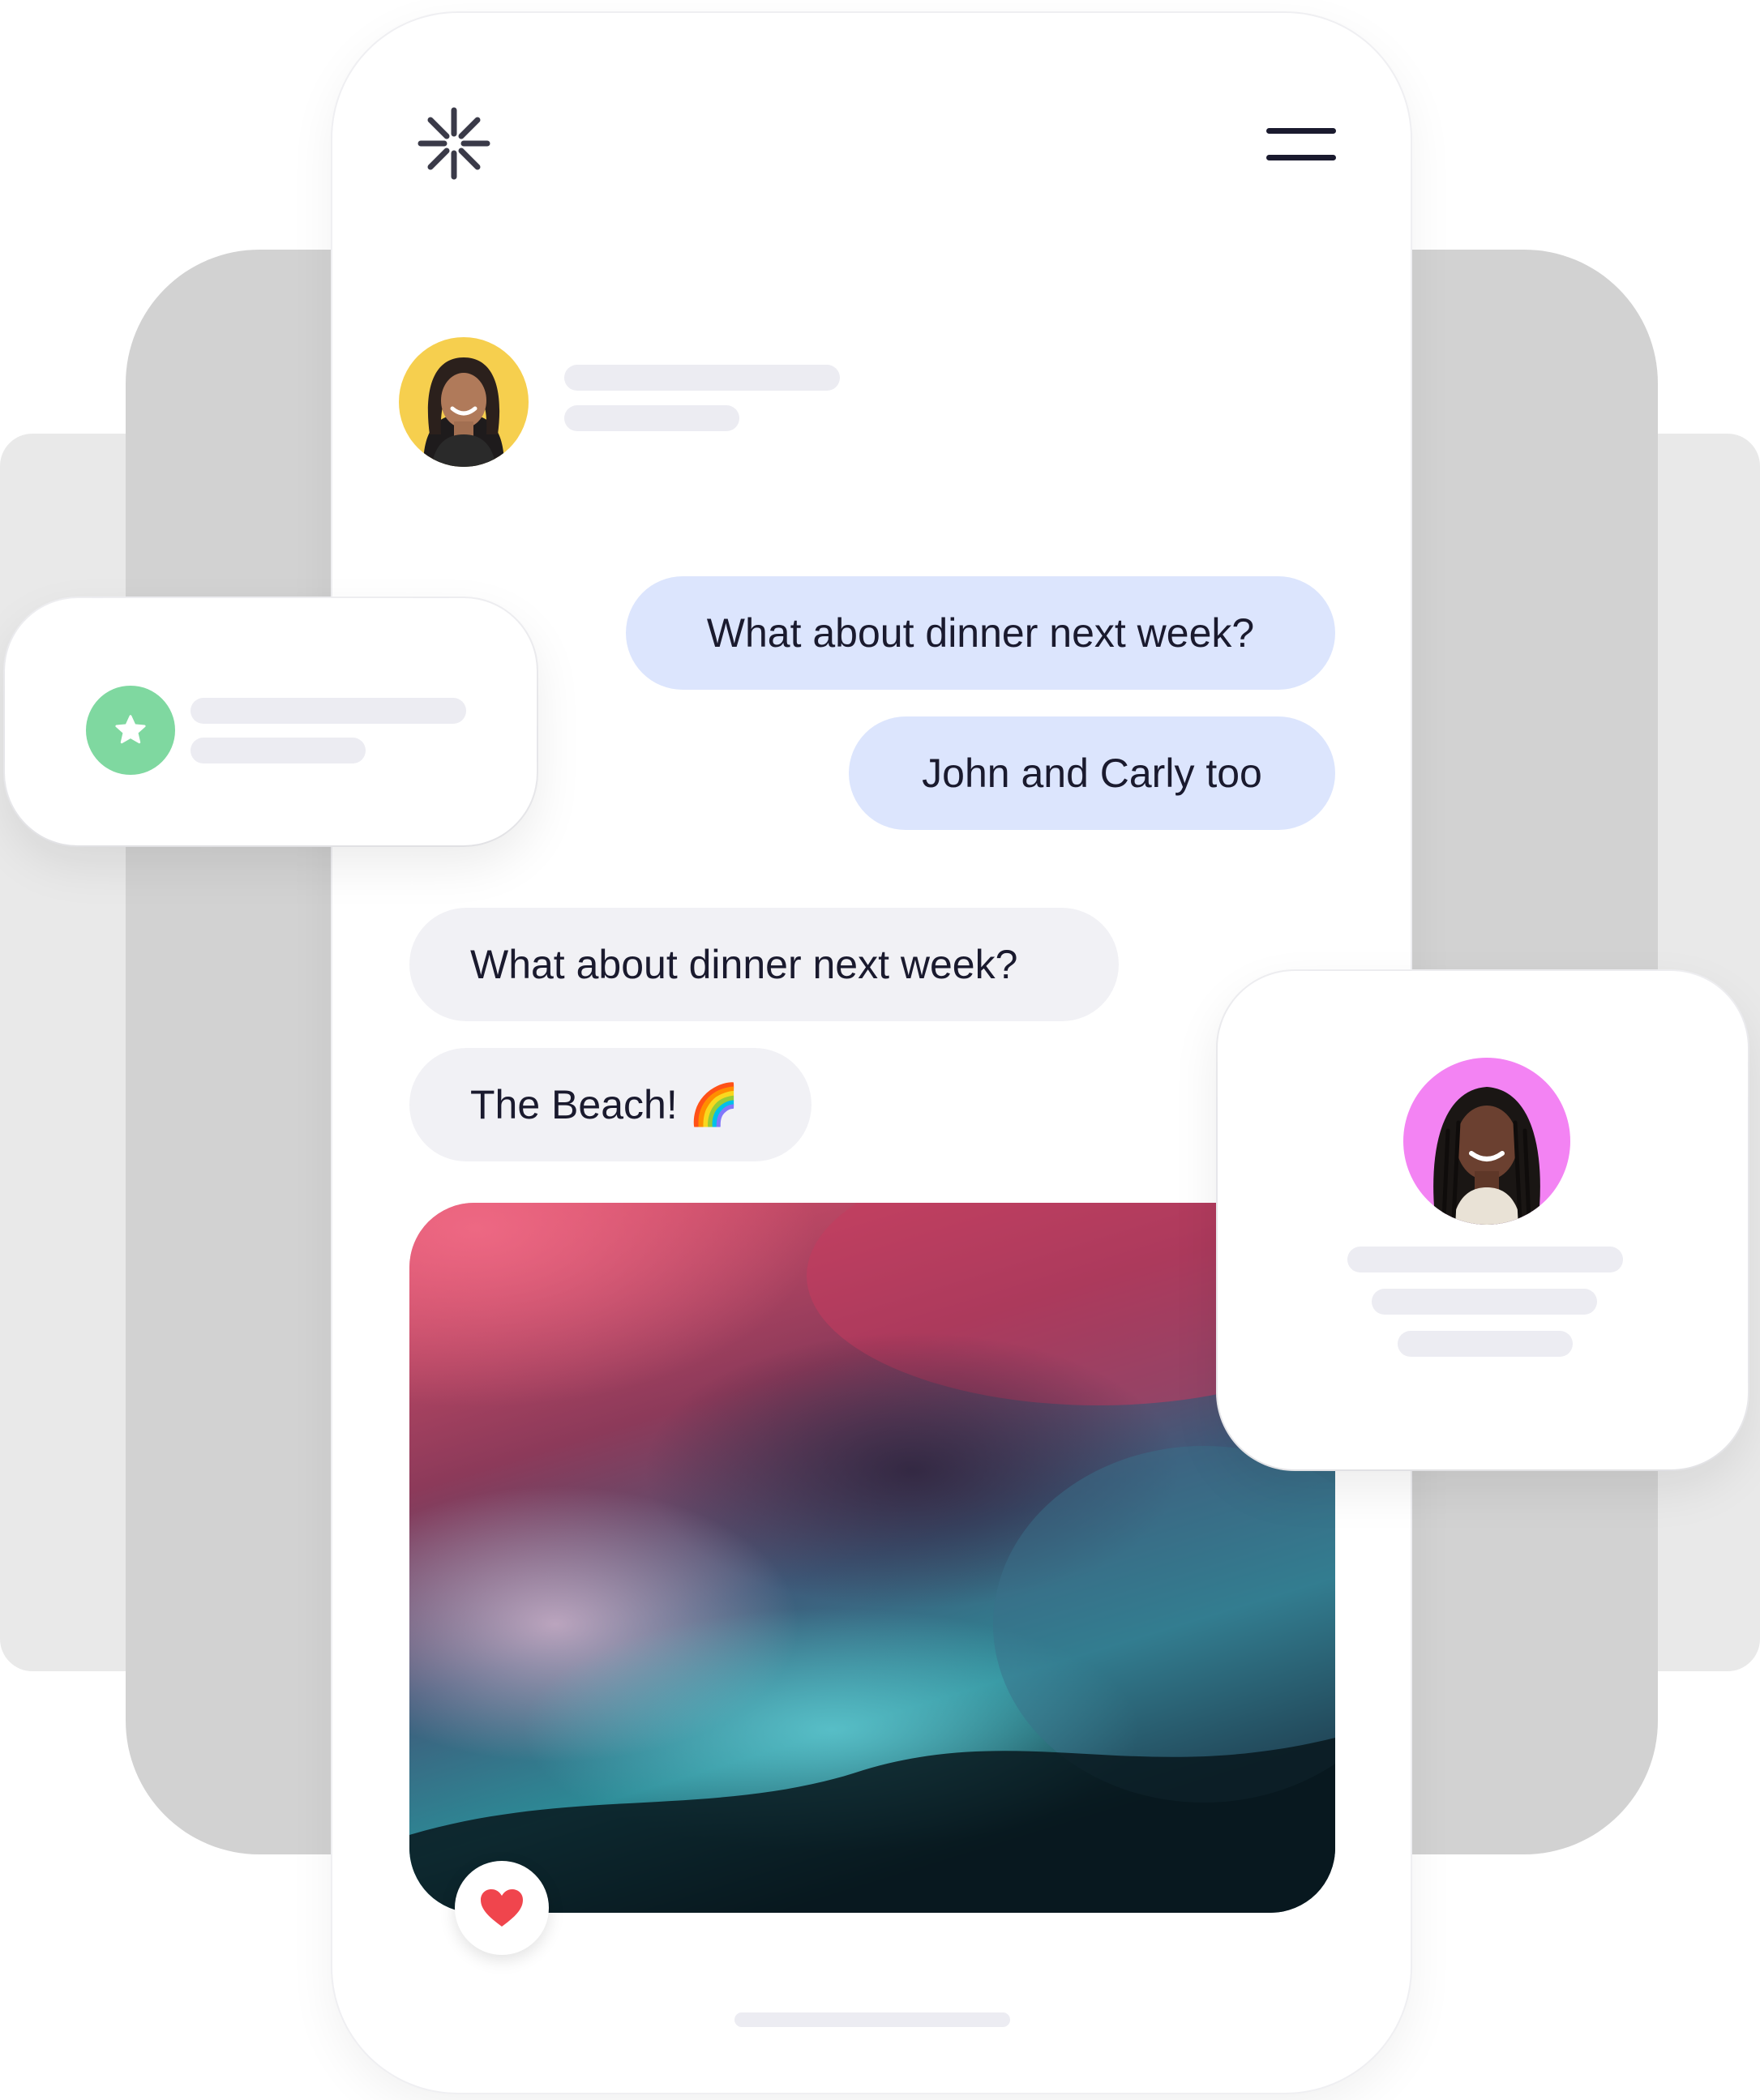  I want to click on hamburger-menu-icon, so click(1301, 144).